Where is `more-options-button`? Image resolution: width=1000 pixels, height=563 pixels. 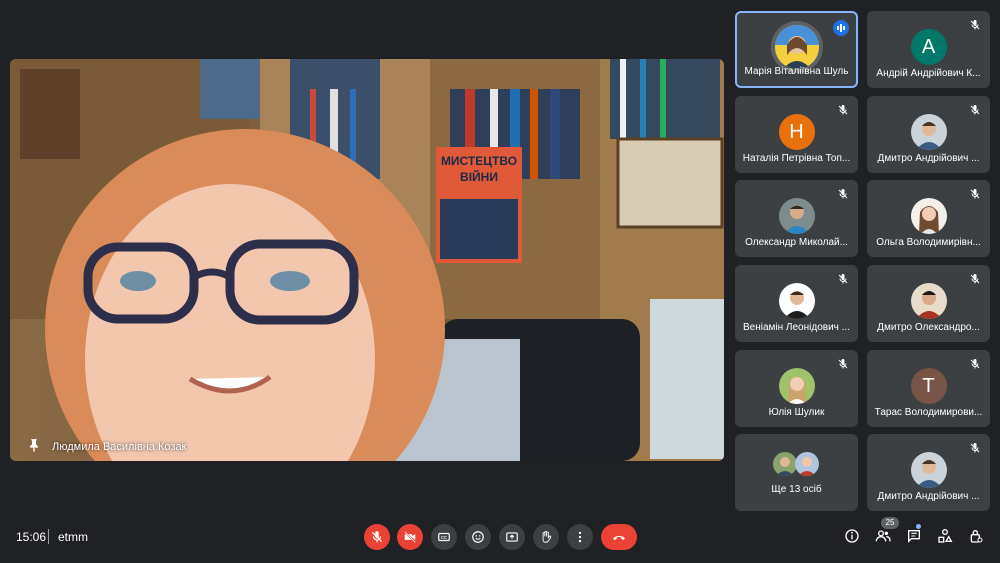 more-options-button is located at coordinates (580, 537).